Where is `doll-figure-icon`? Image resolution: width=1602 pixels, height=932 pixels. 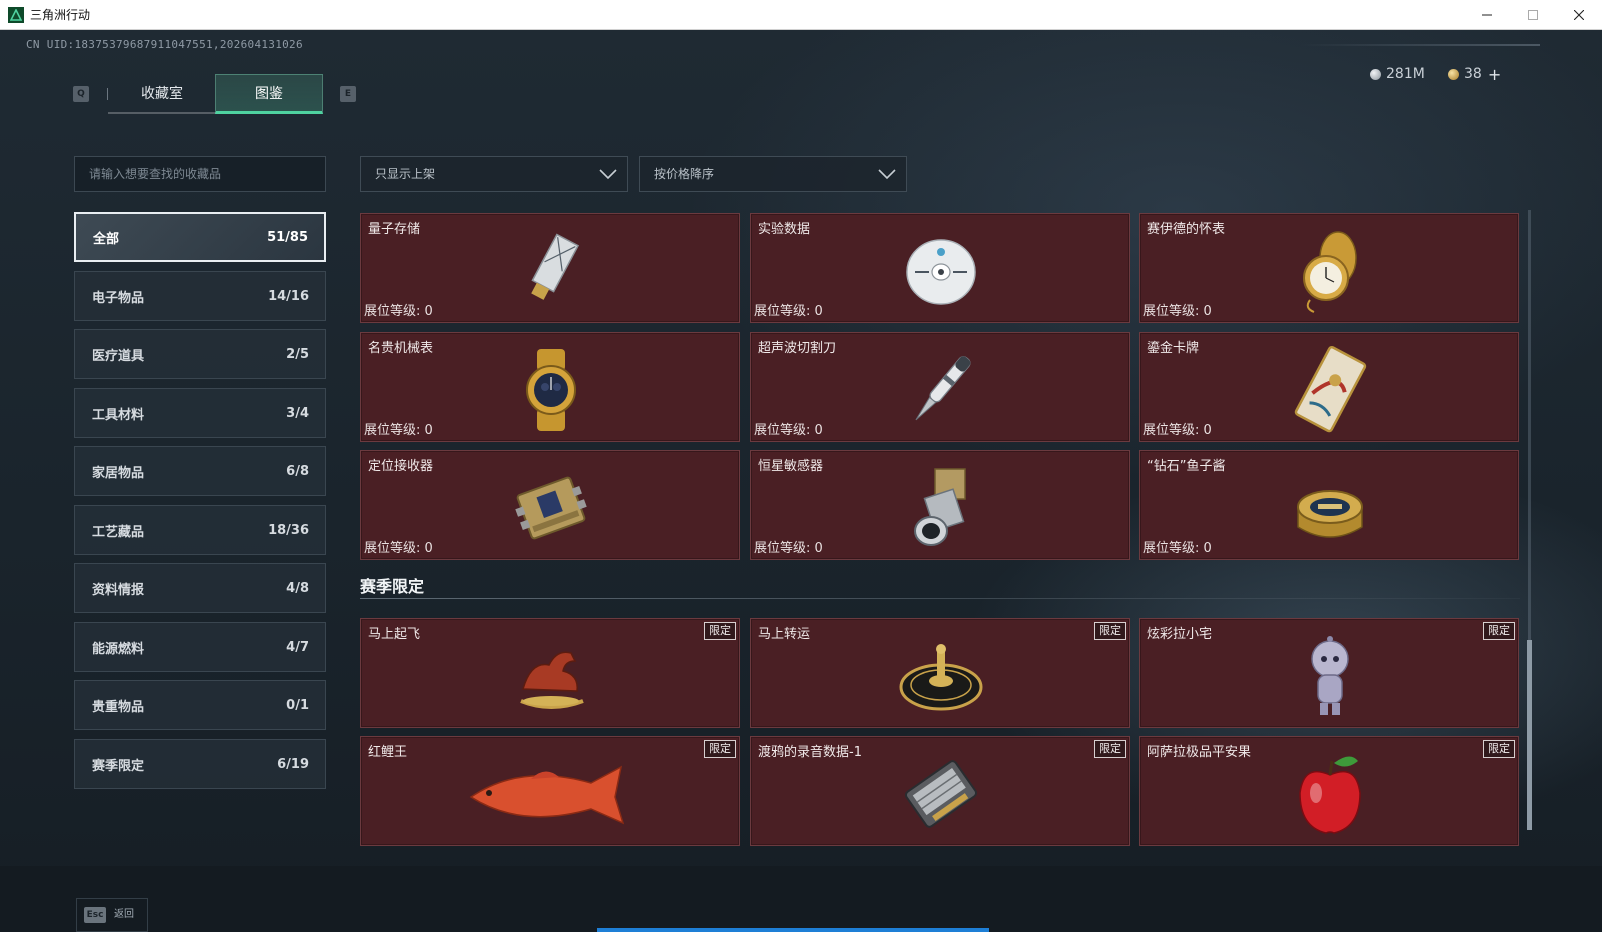 doll-figure-icon is located at coordinates (1330, 675).